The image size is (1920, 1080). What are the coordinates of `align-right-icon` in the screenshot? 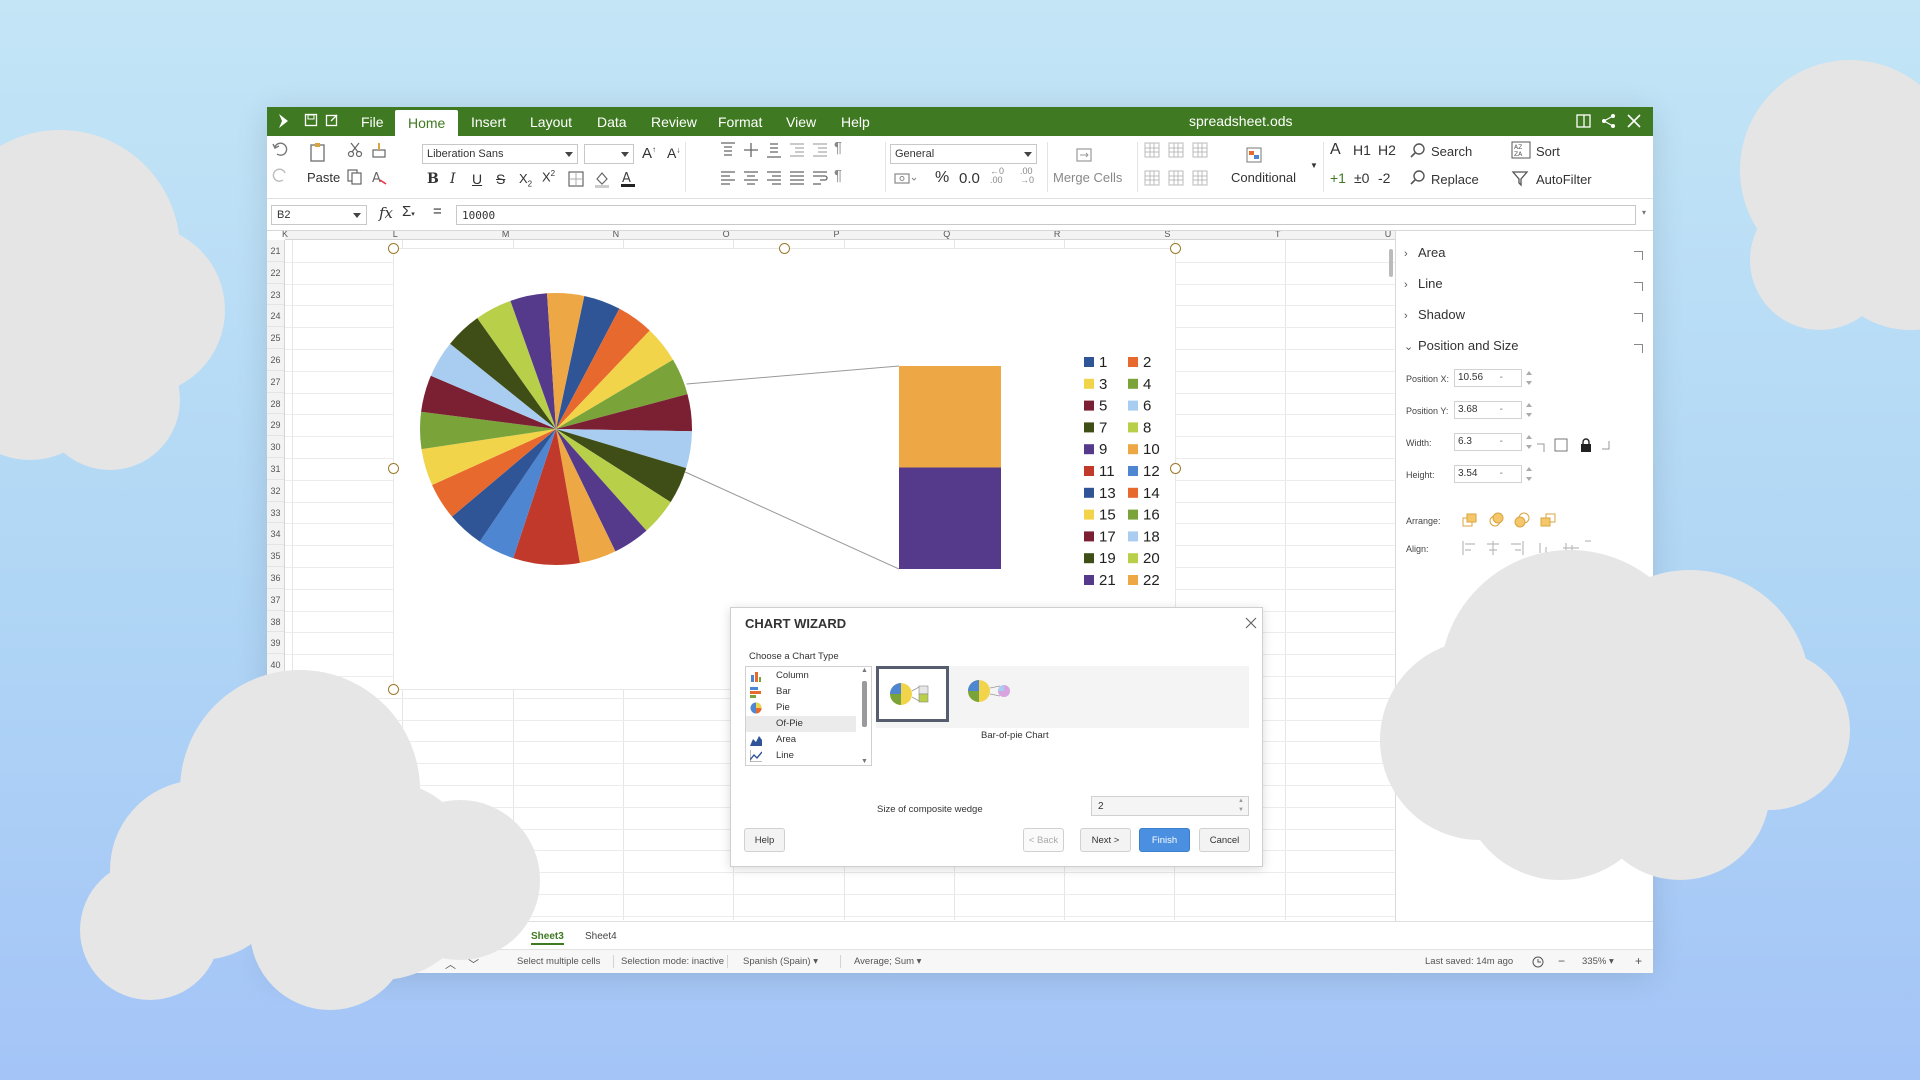 It's located at (774, 178).